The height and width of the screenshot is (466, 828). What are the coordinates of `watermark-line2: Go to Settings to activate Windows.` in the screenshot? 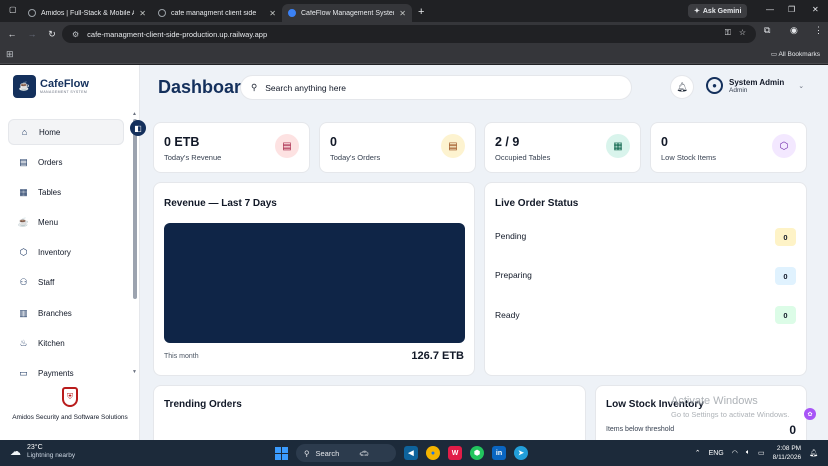 It's located at (730, 414).